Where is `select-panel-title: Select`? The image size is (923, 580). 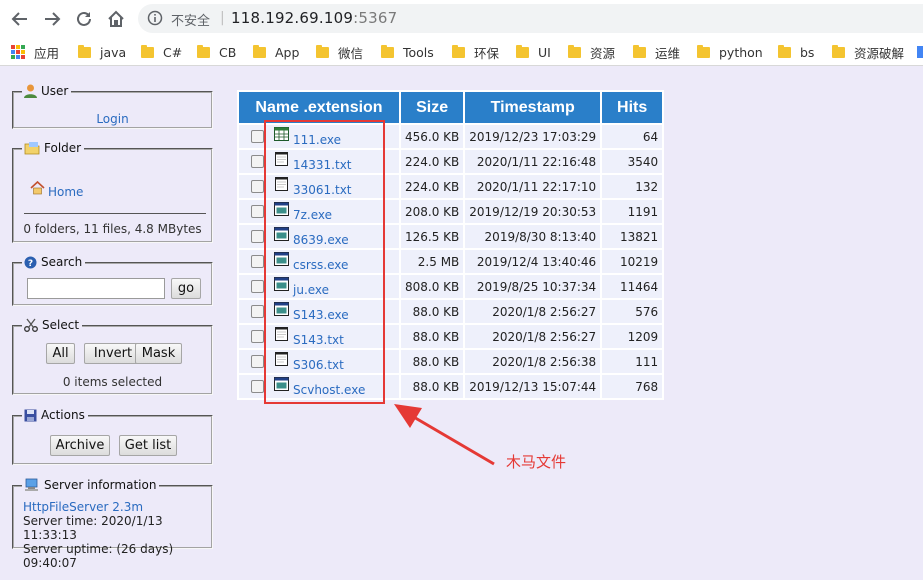
select-panel-title: Select is located at coordinates (52, 325).